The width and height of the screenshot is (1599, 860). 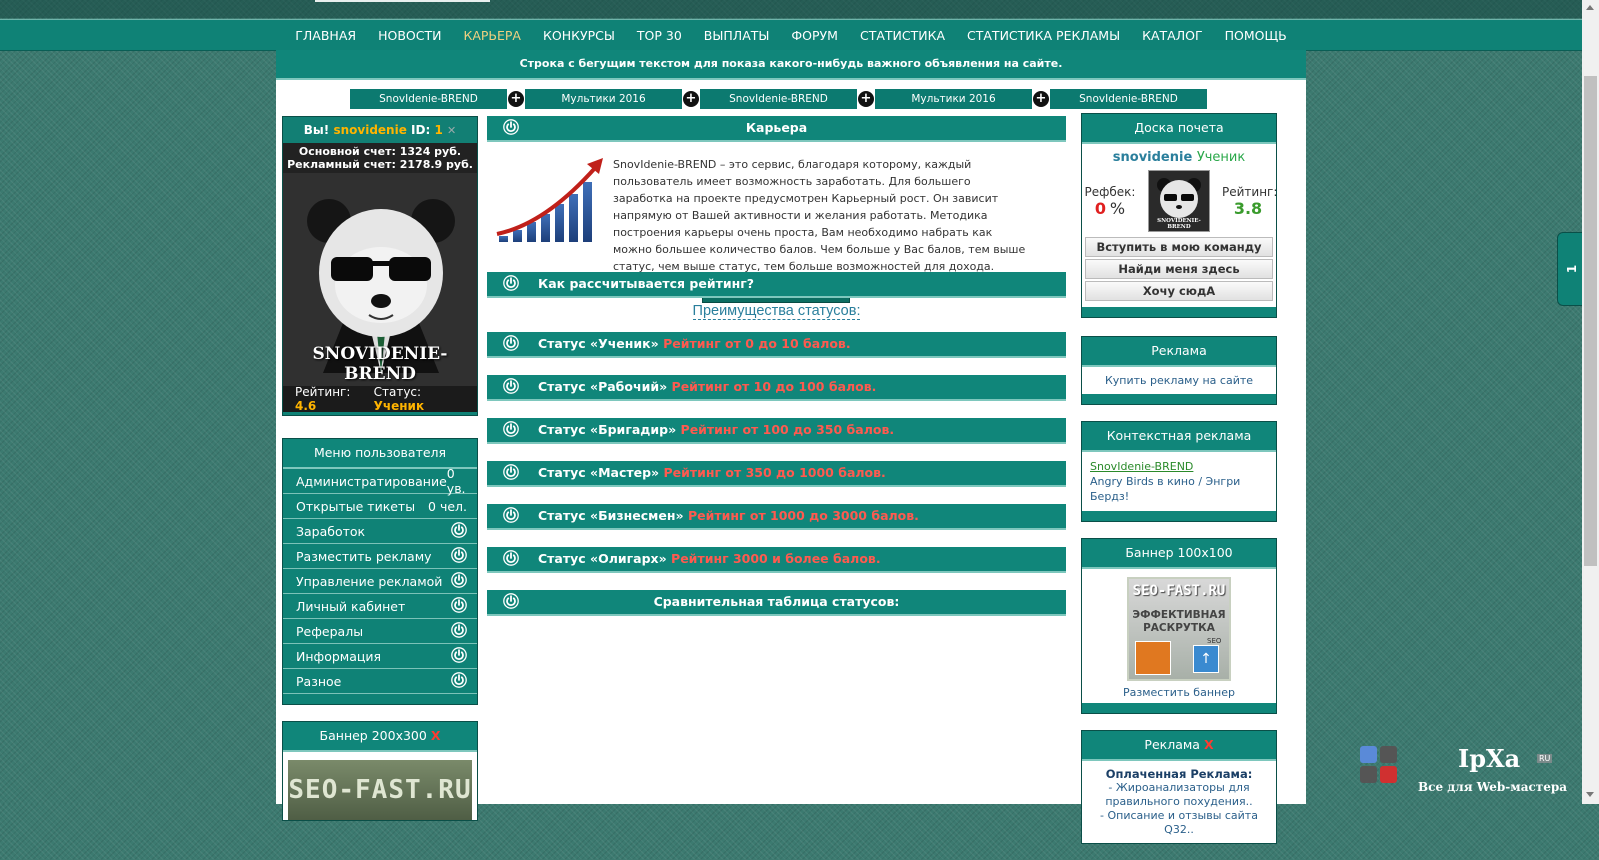 I want to click on context-ad-link-2: Angry Birds в кино / Энгри Бердз!, so click(x=1179, y=489).